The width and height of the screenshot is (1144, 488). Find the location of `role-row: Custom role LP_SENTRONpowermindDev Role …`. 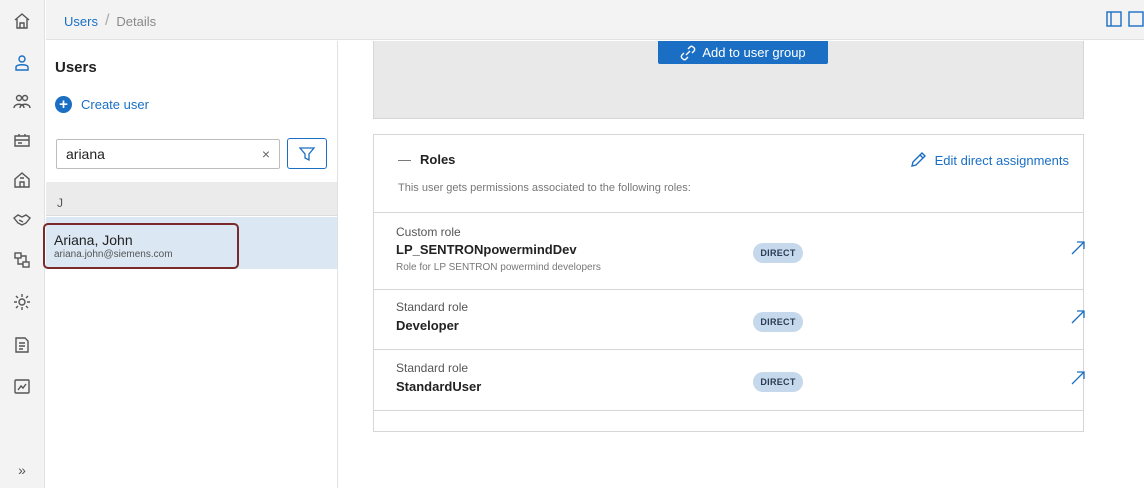

role-row: Custom role LP_SENTRONpowermindDev Role … is located at coordinates (729, 251).